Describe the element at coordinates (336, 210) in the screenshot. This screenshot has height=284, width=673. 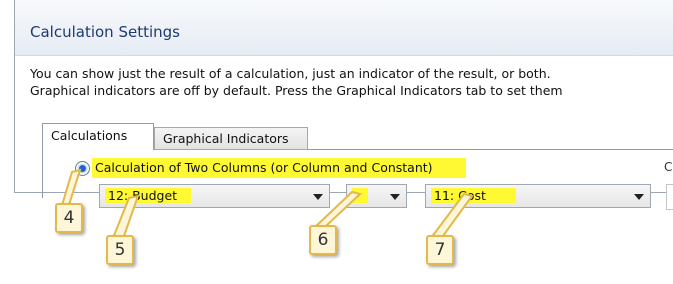
I see `callout-6-tail` at that location.